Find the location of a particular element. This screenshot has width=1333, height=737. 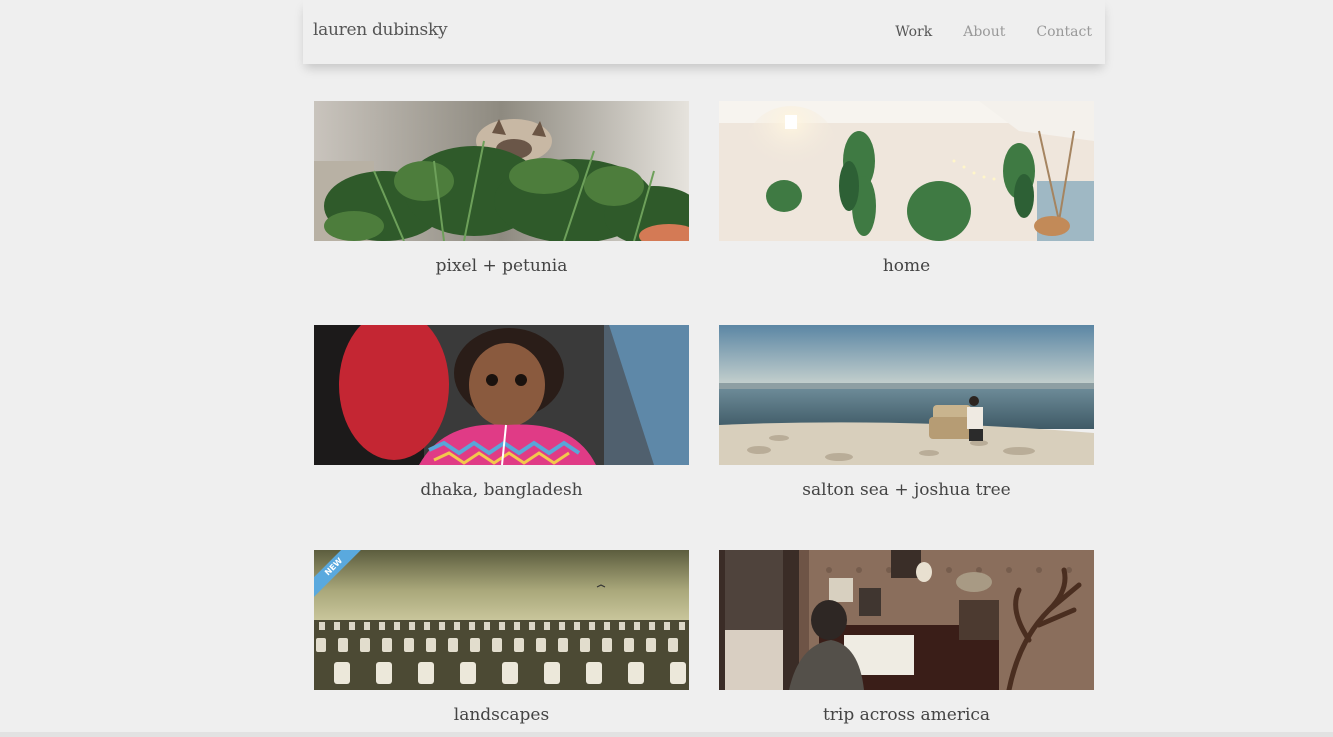

project-card-pixel-petunia: pixel + petunia is located at coordinates (501, 201).